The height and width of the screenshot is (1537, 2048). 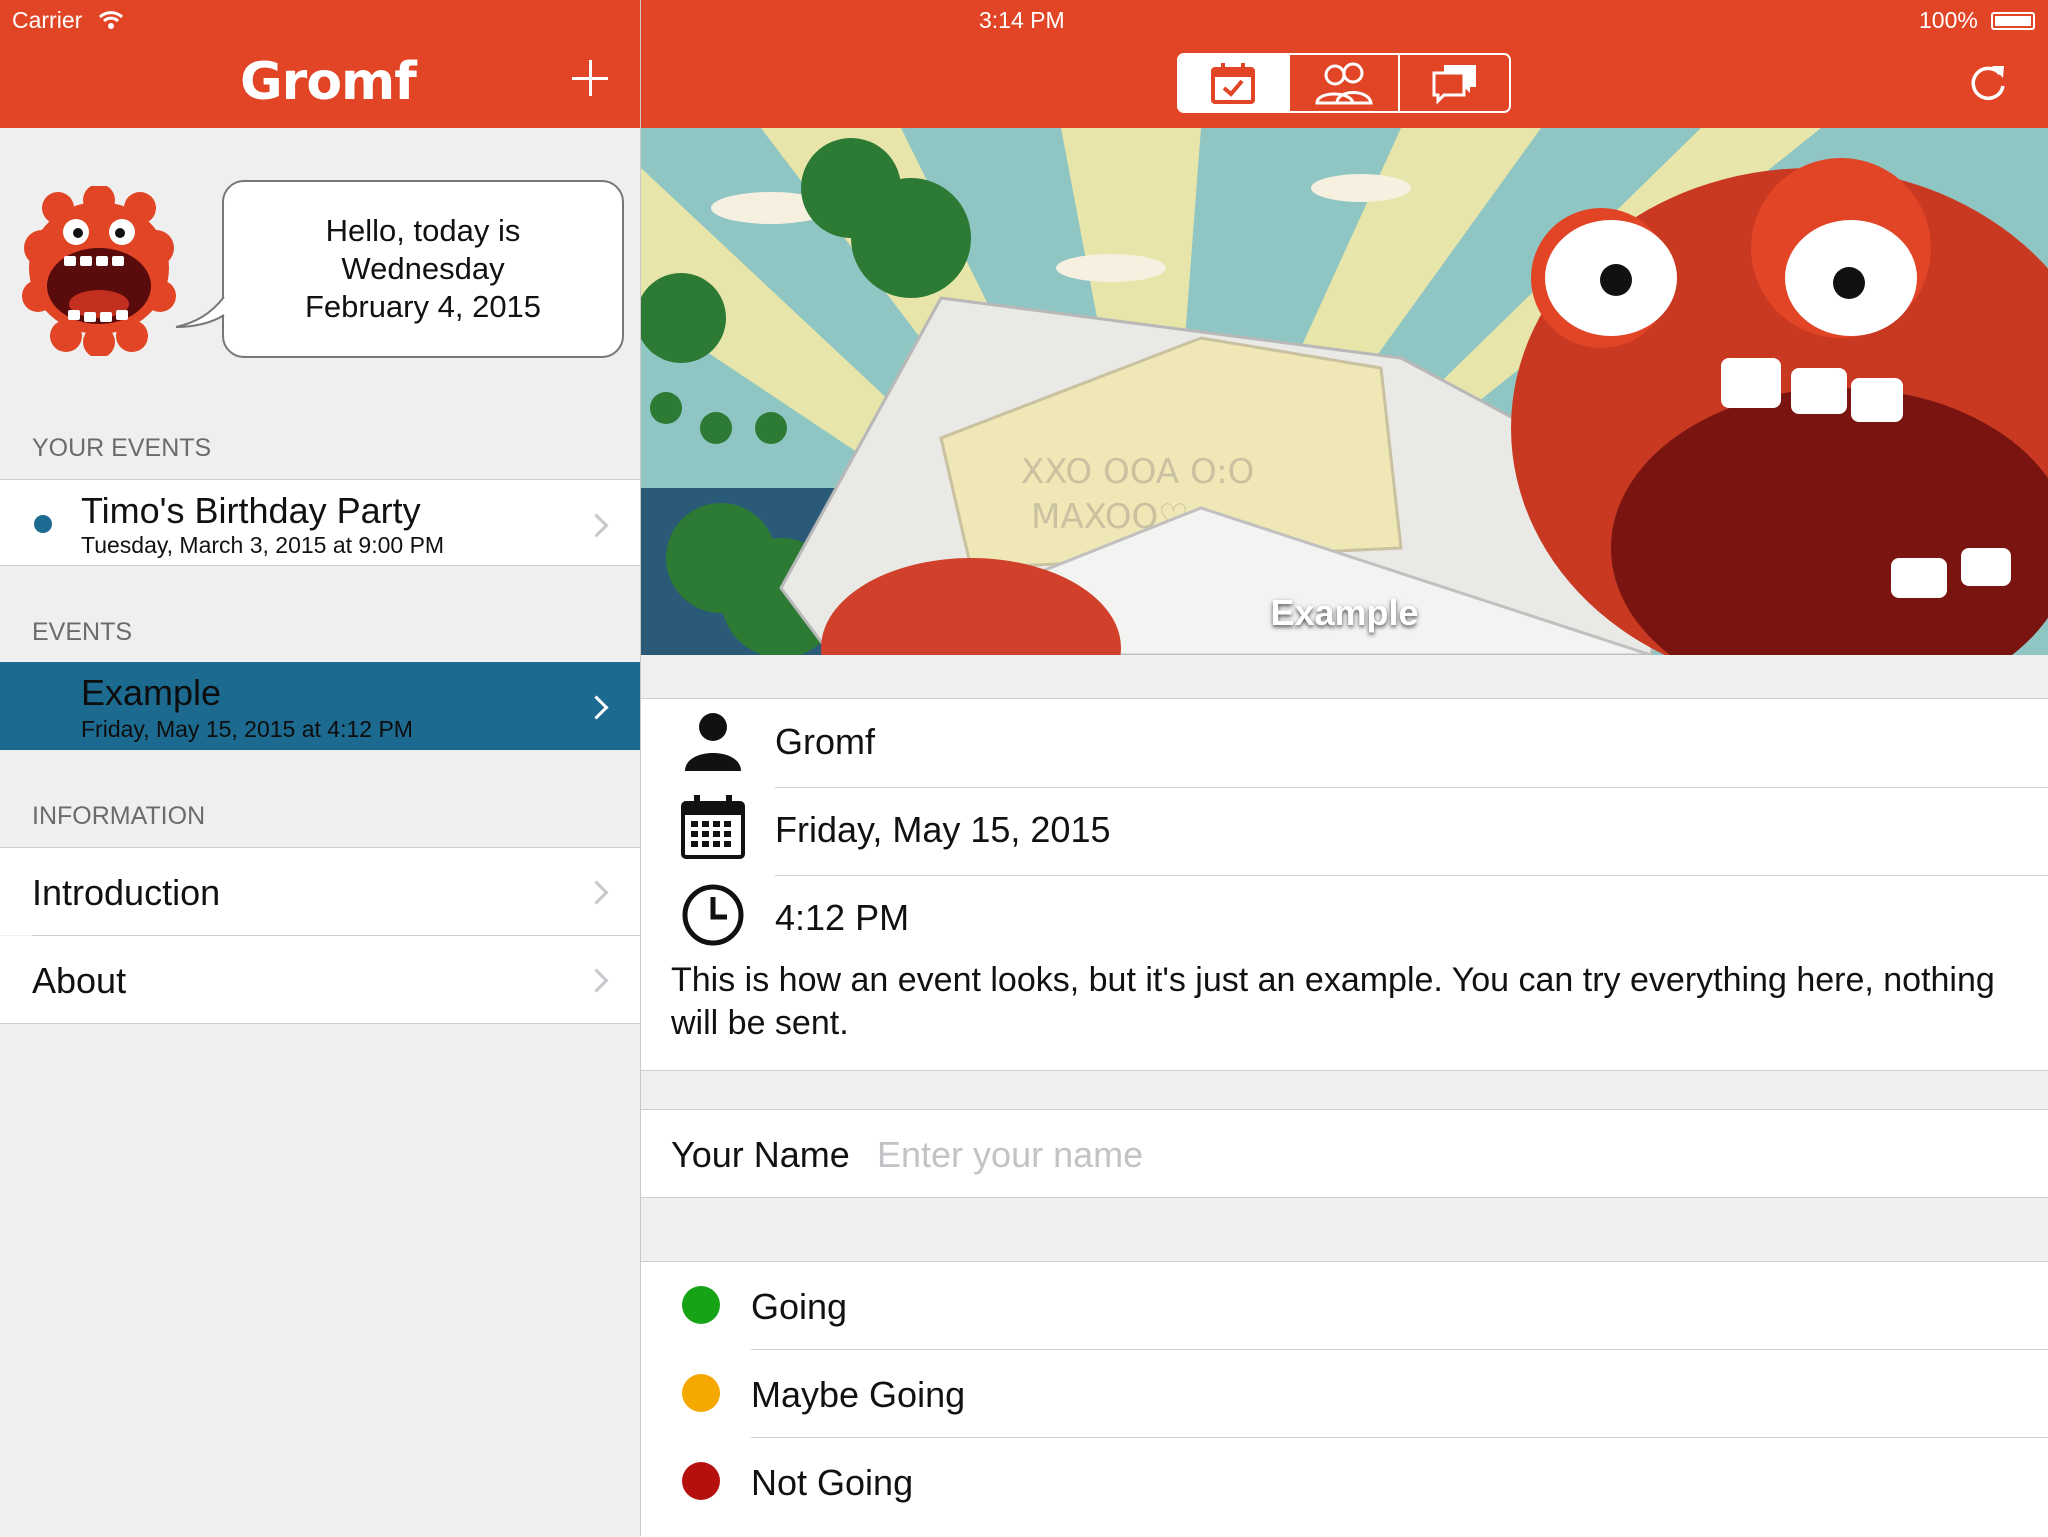 What do you see at coordinates (119, 816) in the screenshot?
I see `section-header-information: INFORMATION` at bounding box center [119, 816].